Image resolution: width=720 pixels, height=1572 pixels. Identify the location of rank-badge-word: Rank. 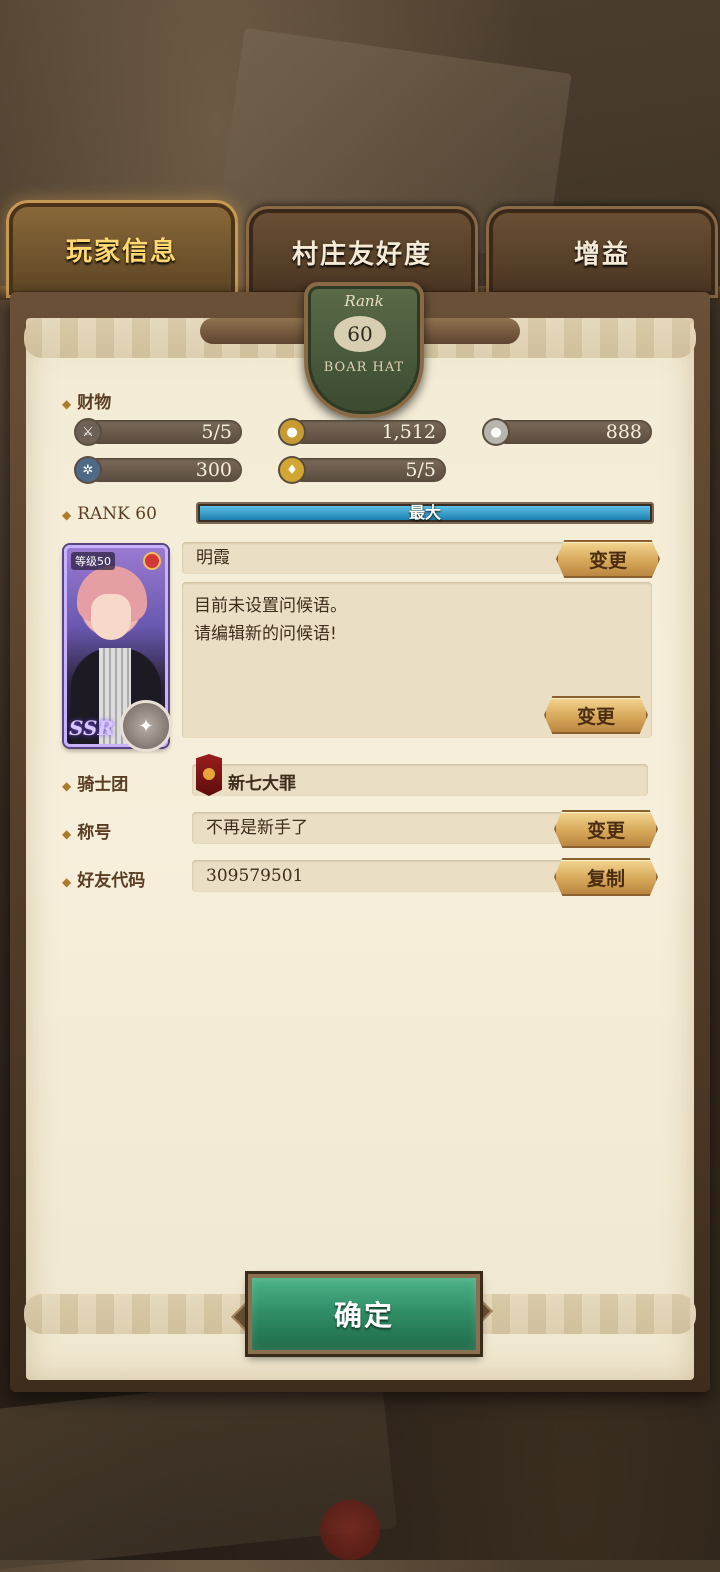
(364, 301).